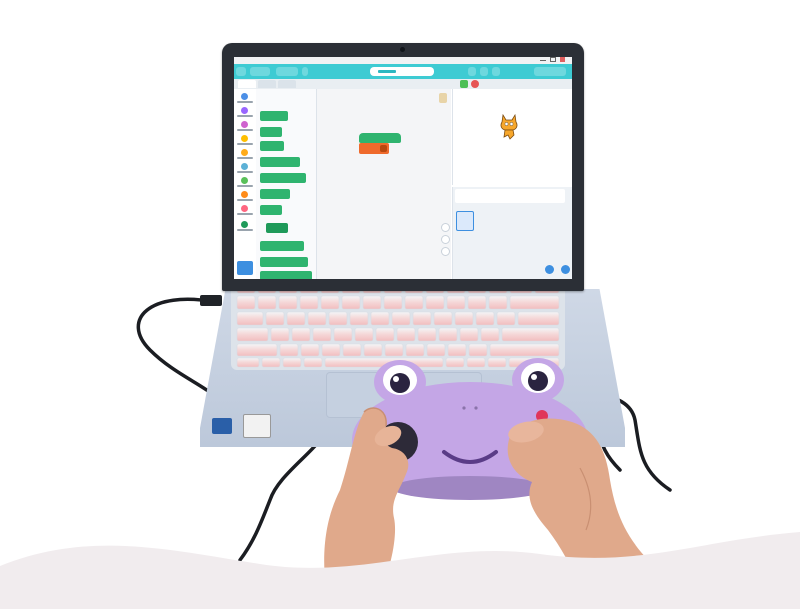  Describe the element at coordinates (374, 148) in the screenshot. I see `looks-command-block` at that location.